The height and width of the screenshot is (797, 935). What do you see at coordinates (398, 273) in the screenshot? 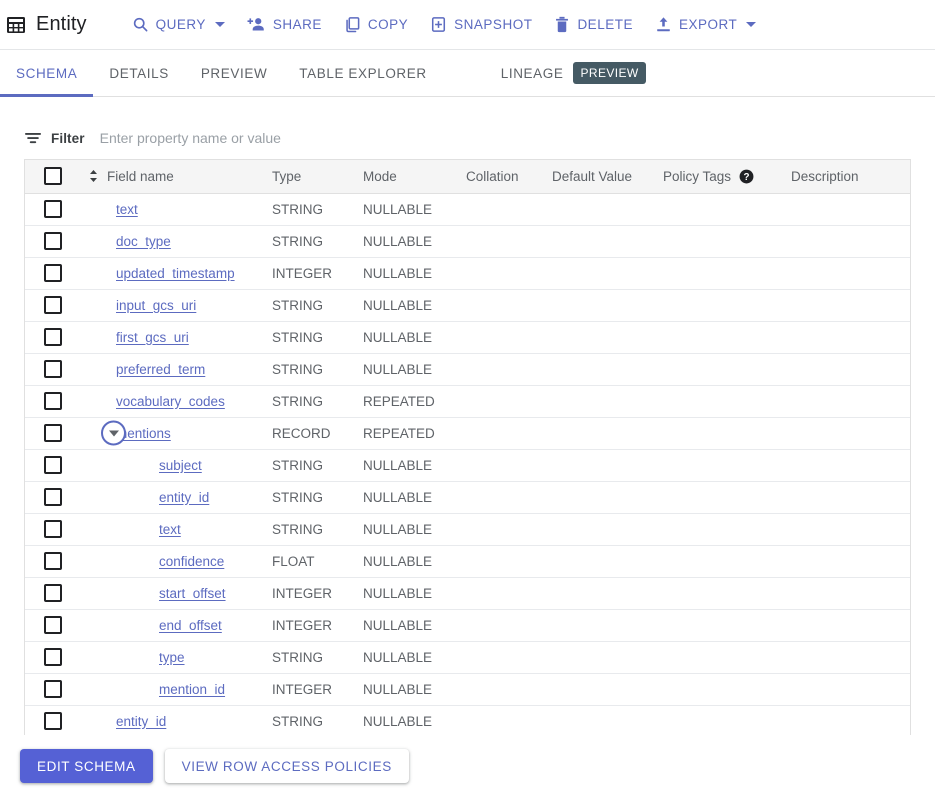
I see `mode-cell: NULLABLE` at bounding box center [398, 273].